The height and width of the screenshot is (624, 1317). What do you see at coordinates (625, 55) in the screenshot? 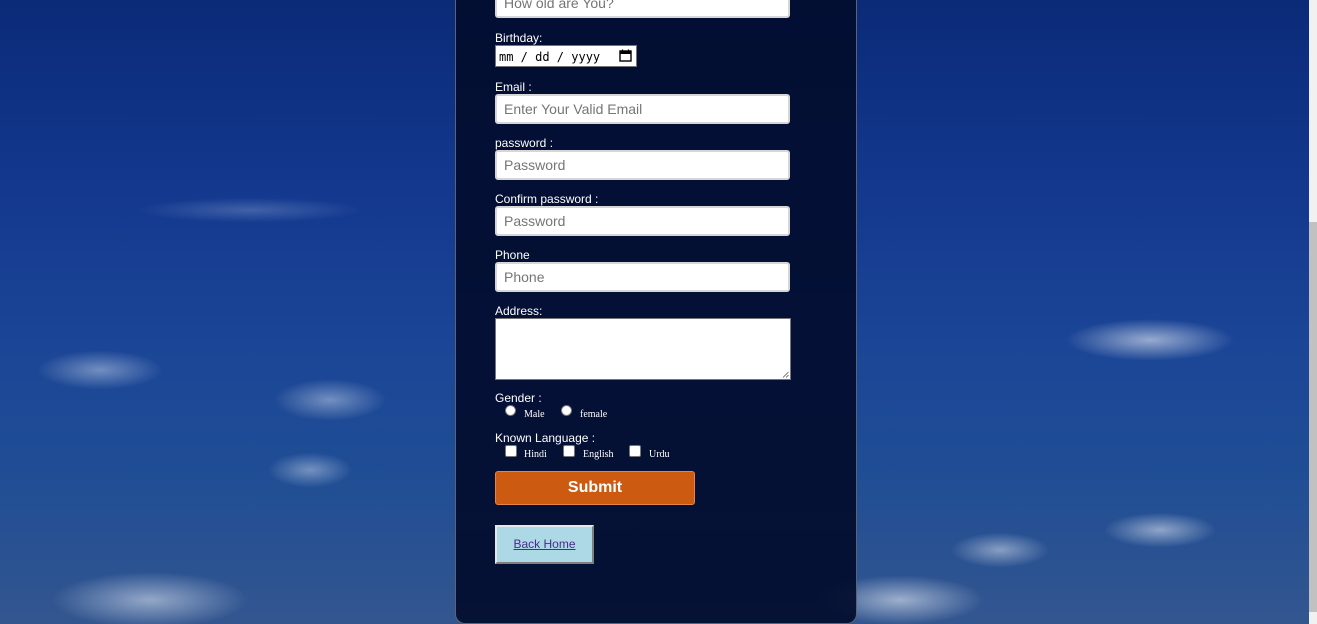
I see `calendar-icon` at bounding box center [625, 55].